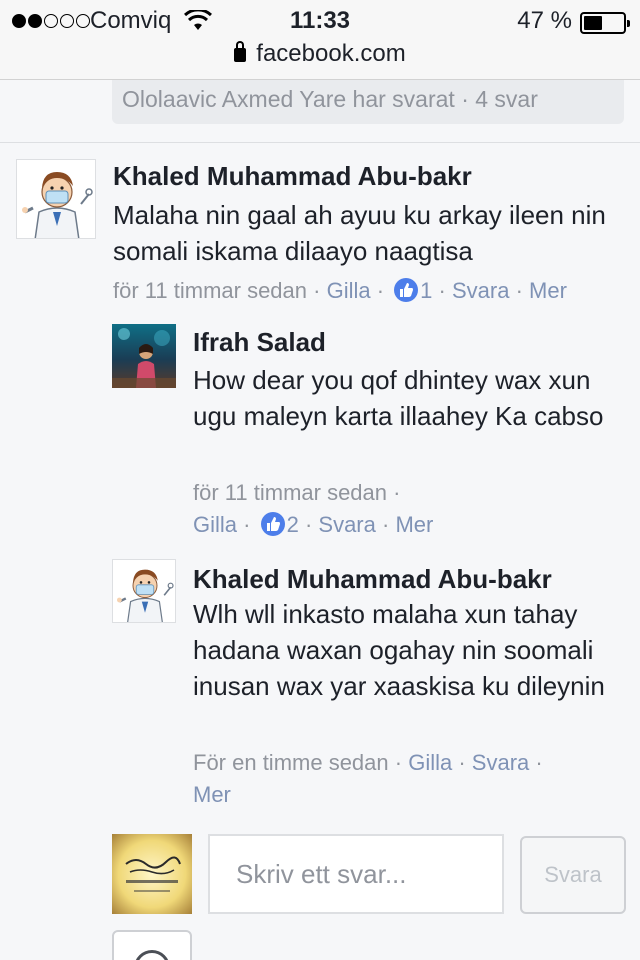  What do you see at coordinates (573, 875) in the screenshot?
I see `reply-submit-button: Svara` at bounding box center [573, 875].